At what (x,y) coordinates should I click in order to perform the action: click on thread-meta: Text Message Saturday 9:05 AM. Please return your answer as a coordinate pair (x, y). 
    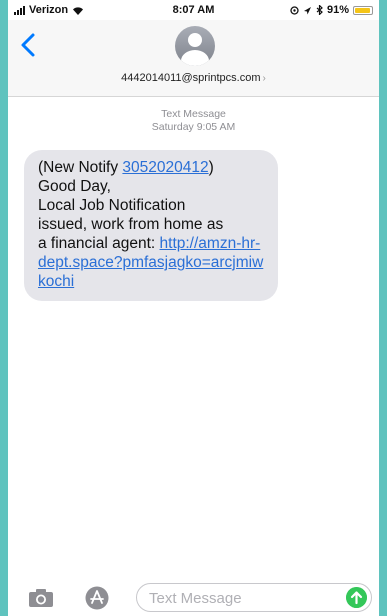
    Looking at the image, I should click on (193, 121).